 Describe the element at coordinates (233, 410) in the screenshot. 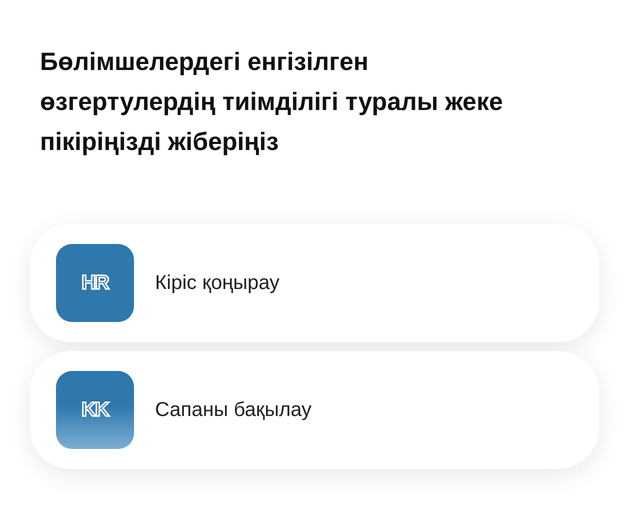

I see `option-label: Сапаны бақылау` at that location.